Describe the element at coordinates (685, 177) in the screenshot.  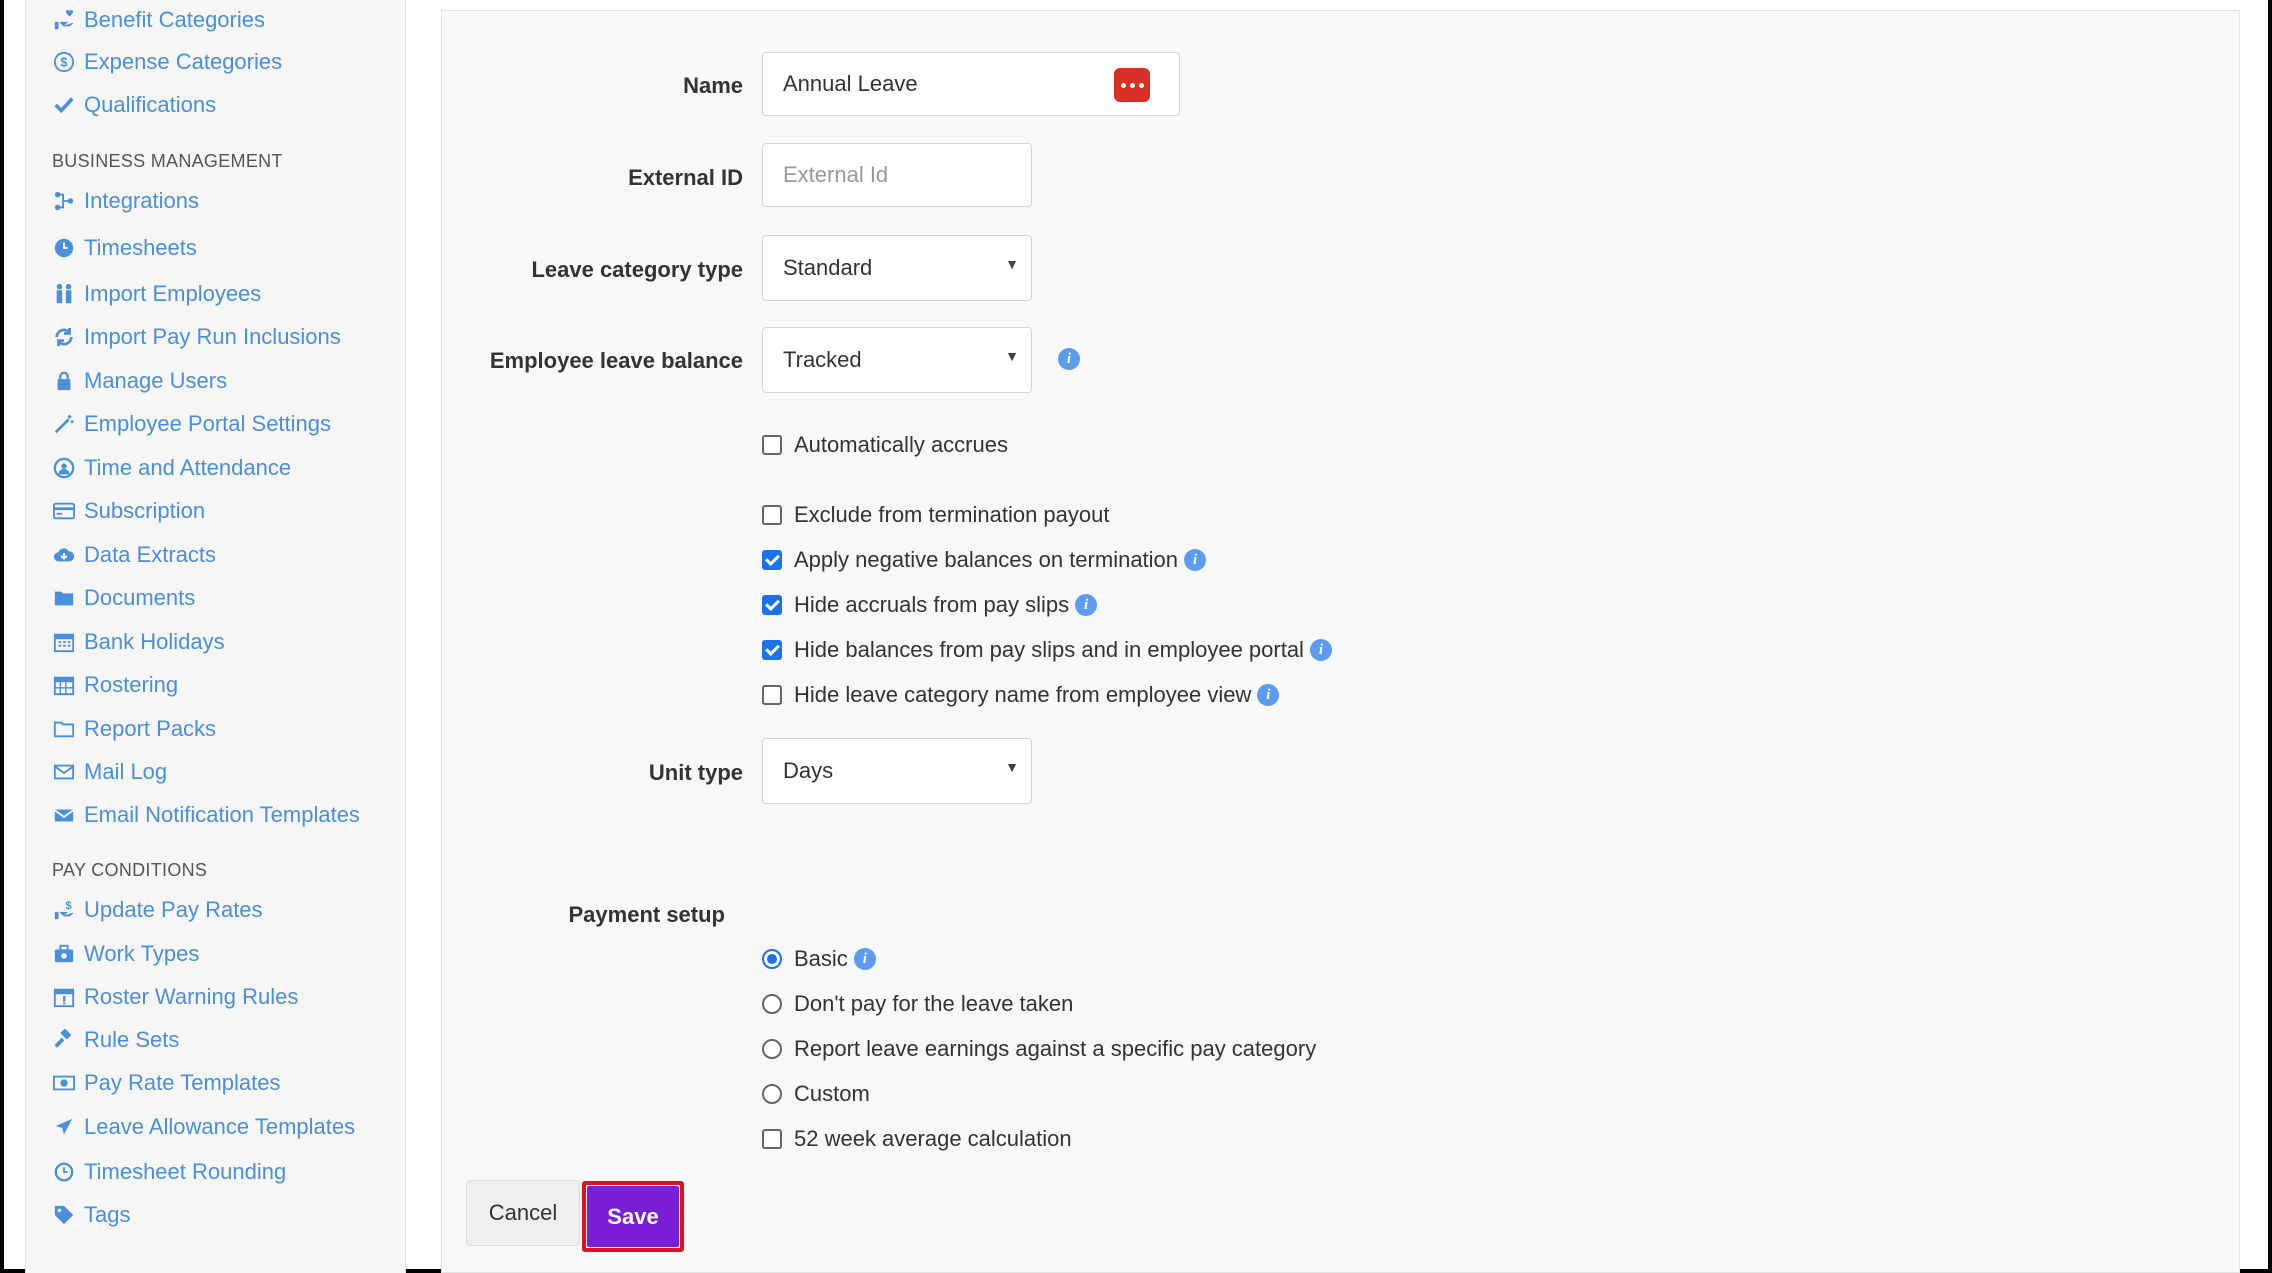
I see `external-id-label: External ID` at that location.